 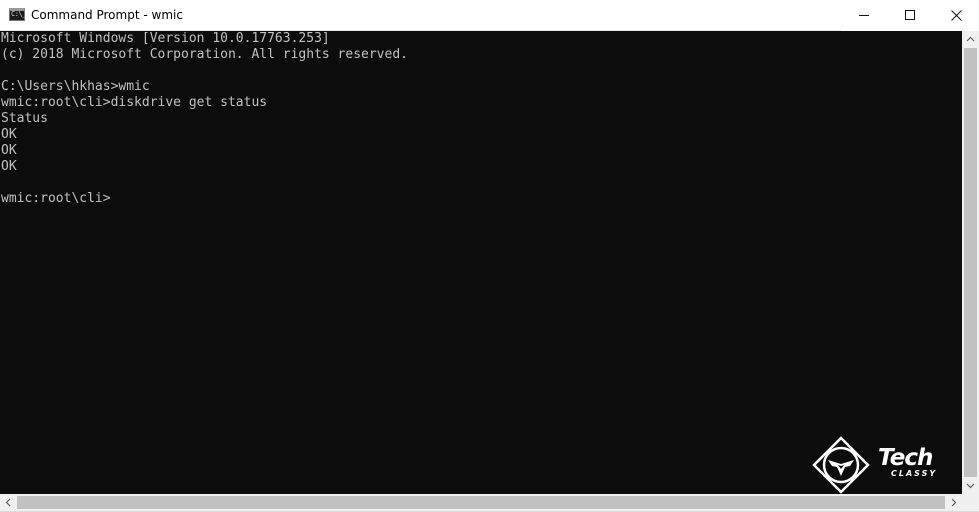 I want to click on scroll-up-button, so click(x=970, y=39).